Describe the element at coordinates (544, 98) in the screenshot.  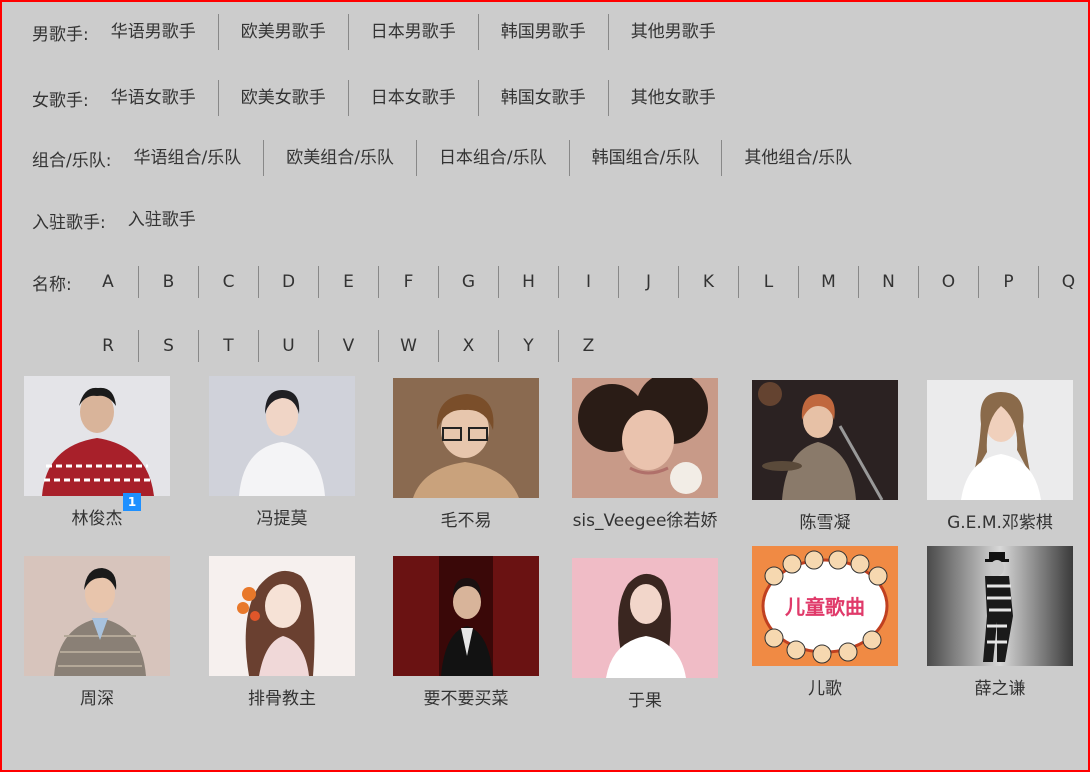
I see `category-item: 韩国女歌手` at that location.